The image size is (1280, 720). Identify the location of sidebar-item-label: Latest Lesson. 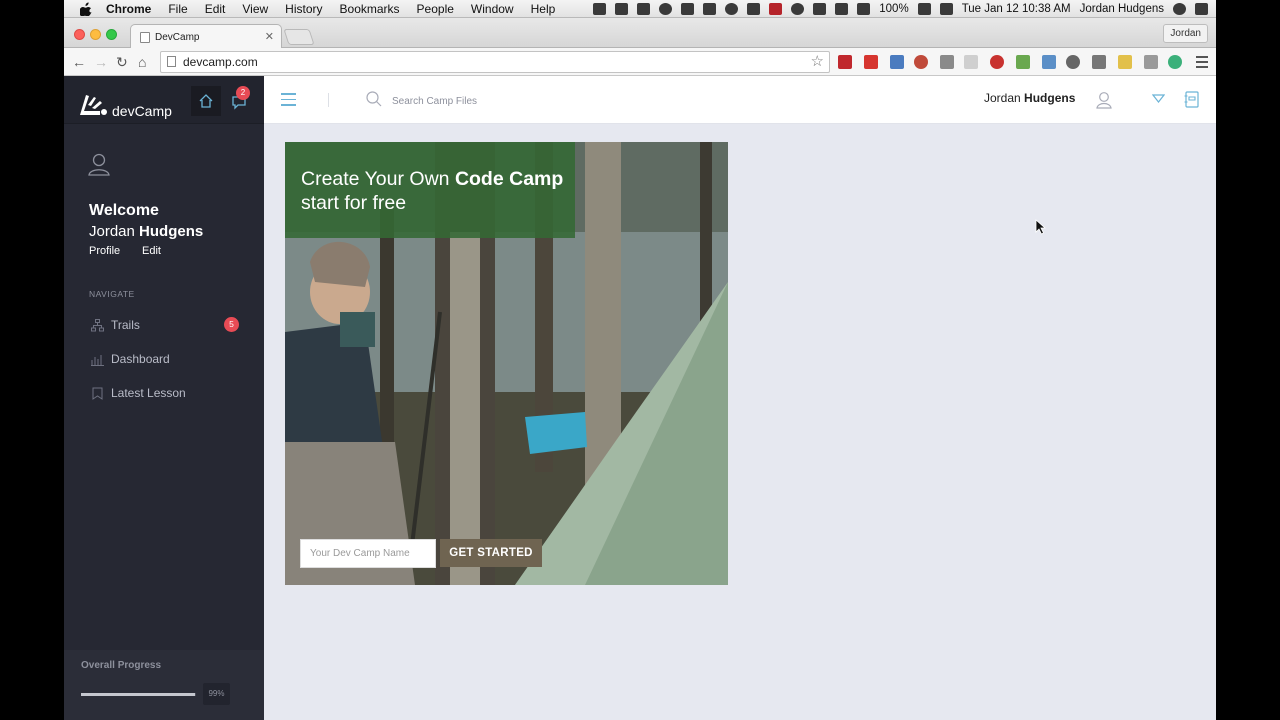
(148, 393).